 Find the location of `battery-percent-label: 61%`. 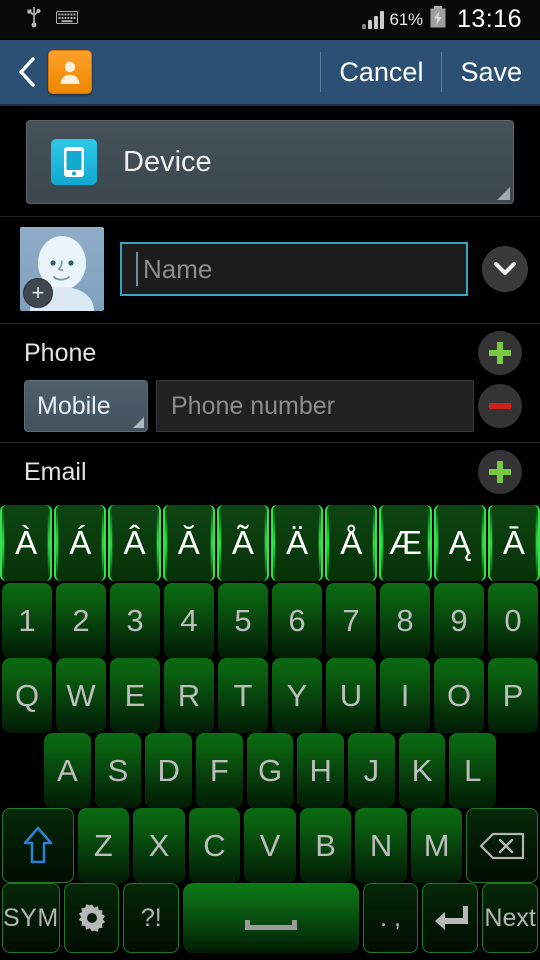

battery-percent-label: 61% is located at coordinates (406, 19).